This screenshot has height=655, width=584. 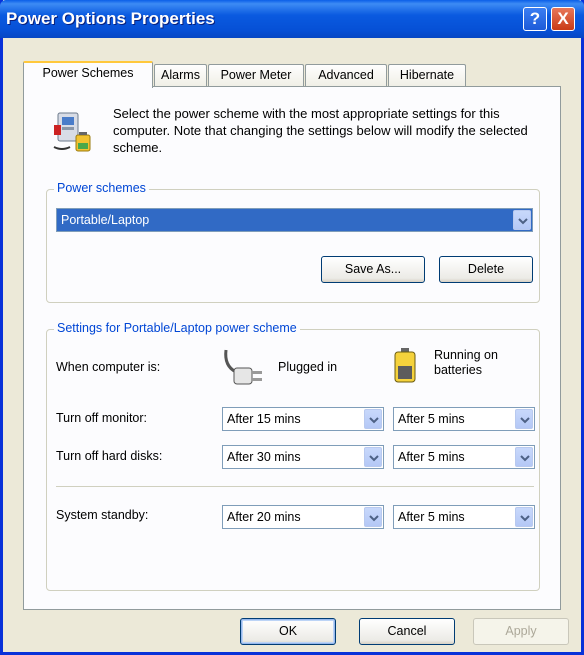 What do you see at coordinates (108, 367) in the screenshot?
I see `when-computer-label: When computer is:` at bounding box center [108, 367].